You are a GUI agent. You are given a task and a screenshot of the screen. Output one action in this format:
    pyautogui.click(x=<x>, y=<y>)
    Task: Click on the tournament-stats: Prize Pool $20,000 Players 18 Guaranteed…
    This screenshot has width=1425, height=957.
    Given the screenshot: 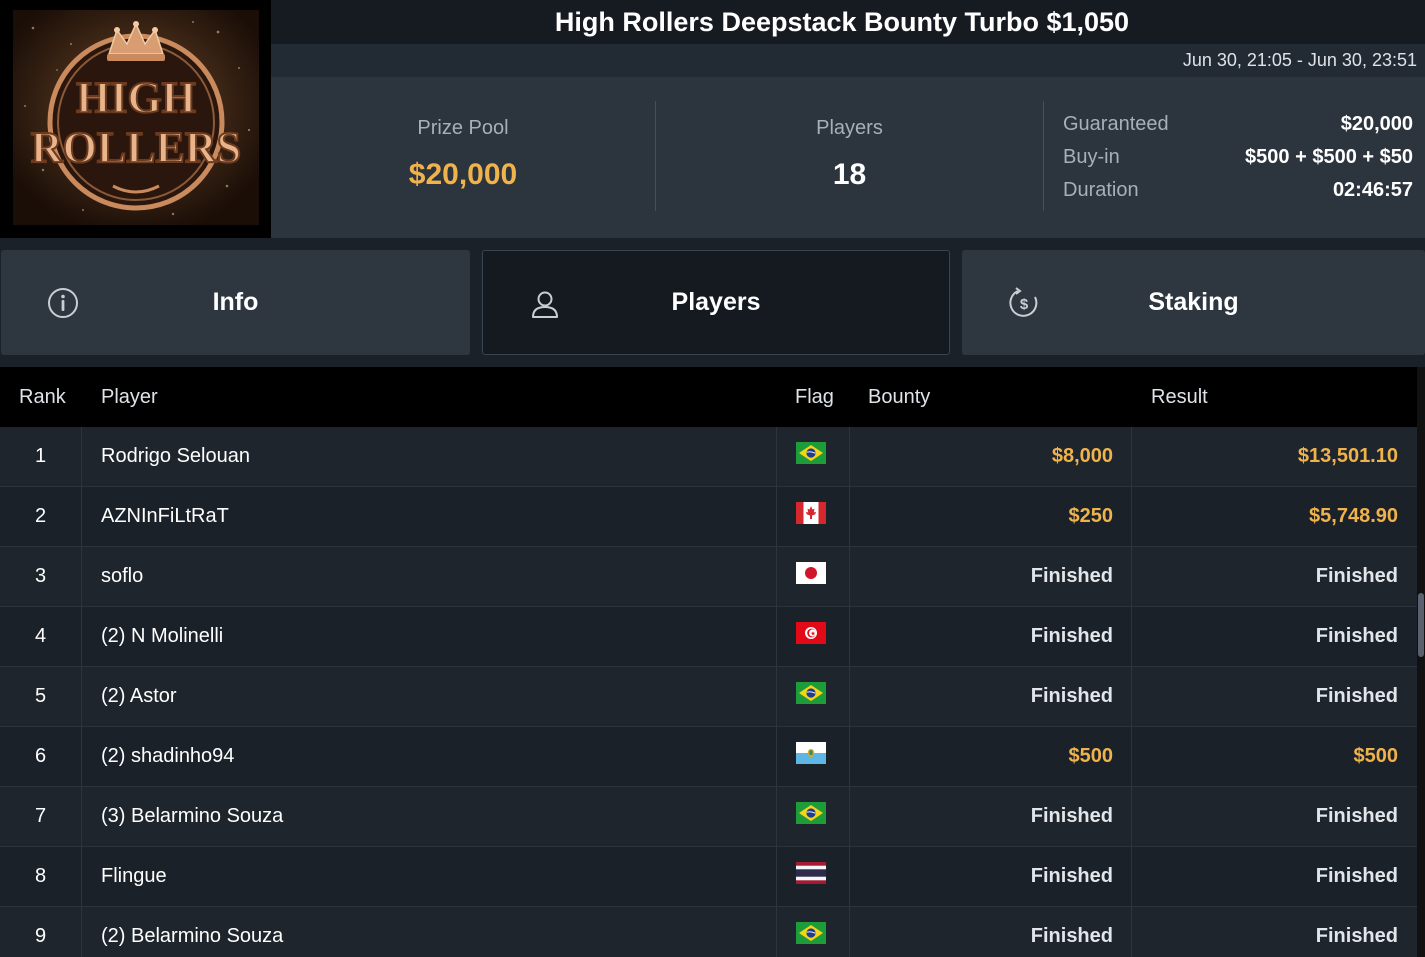 What is the action you would take?
    pyautogui.click(x=848, y=157)
    